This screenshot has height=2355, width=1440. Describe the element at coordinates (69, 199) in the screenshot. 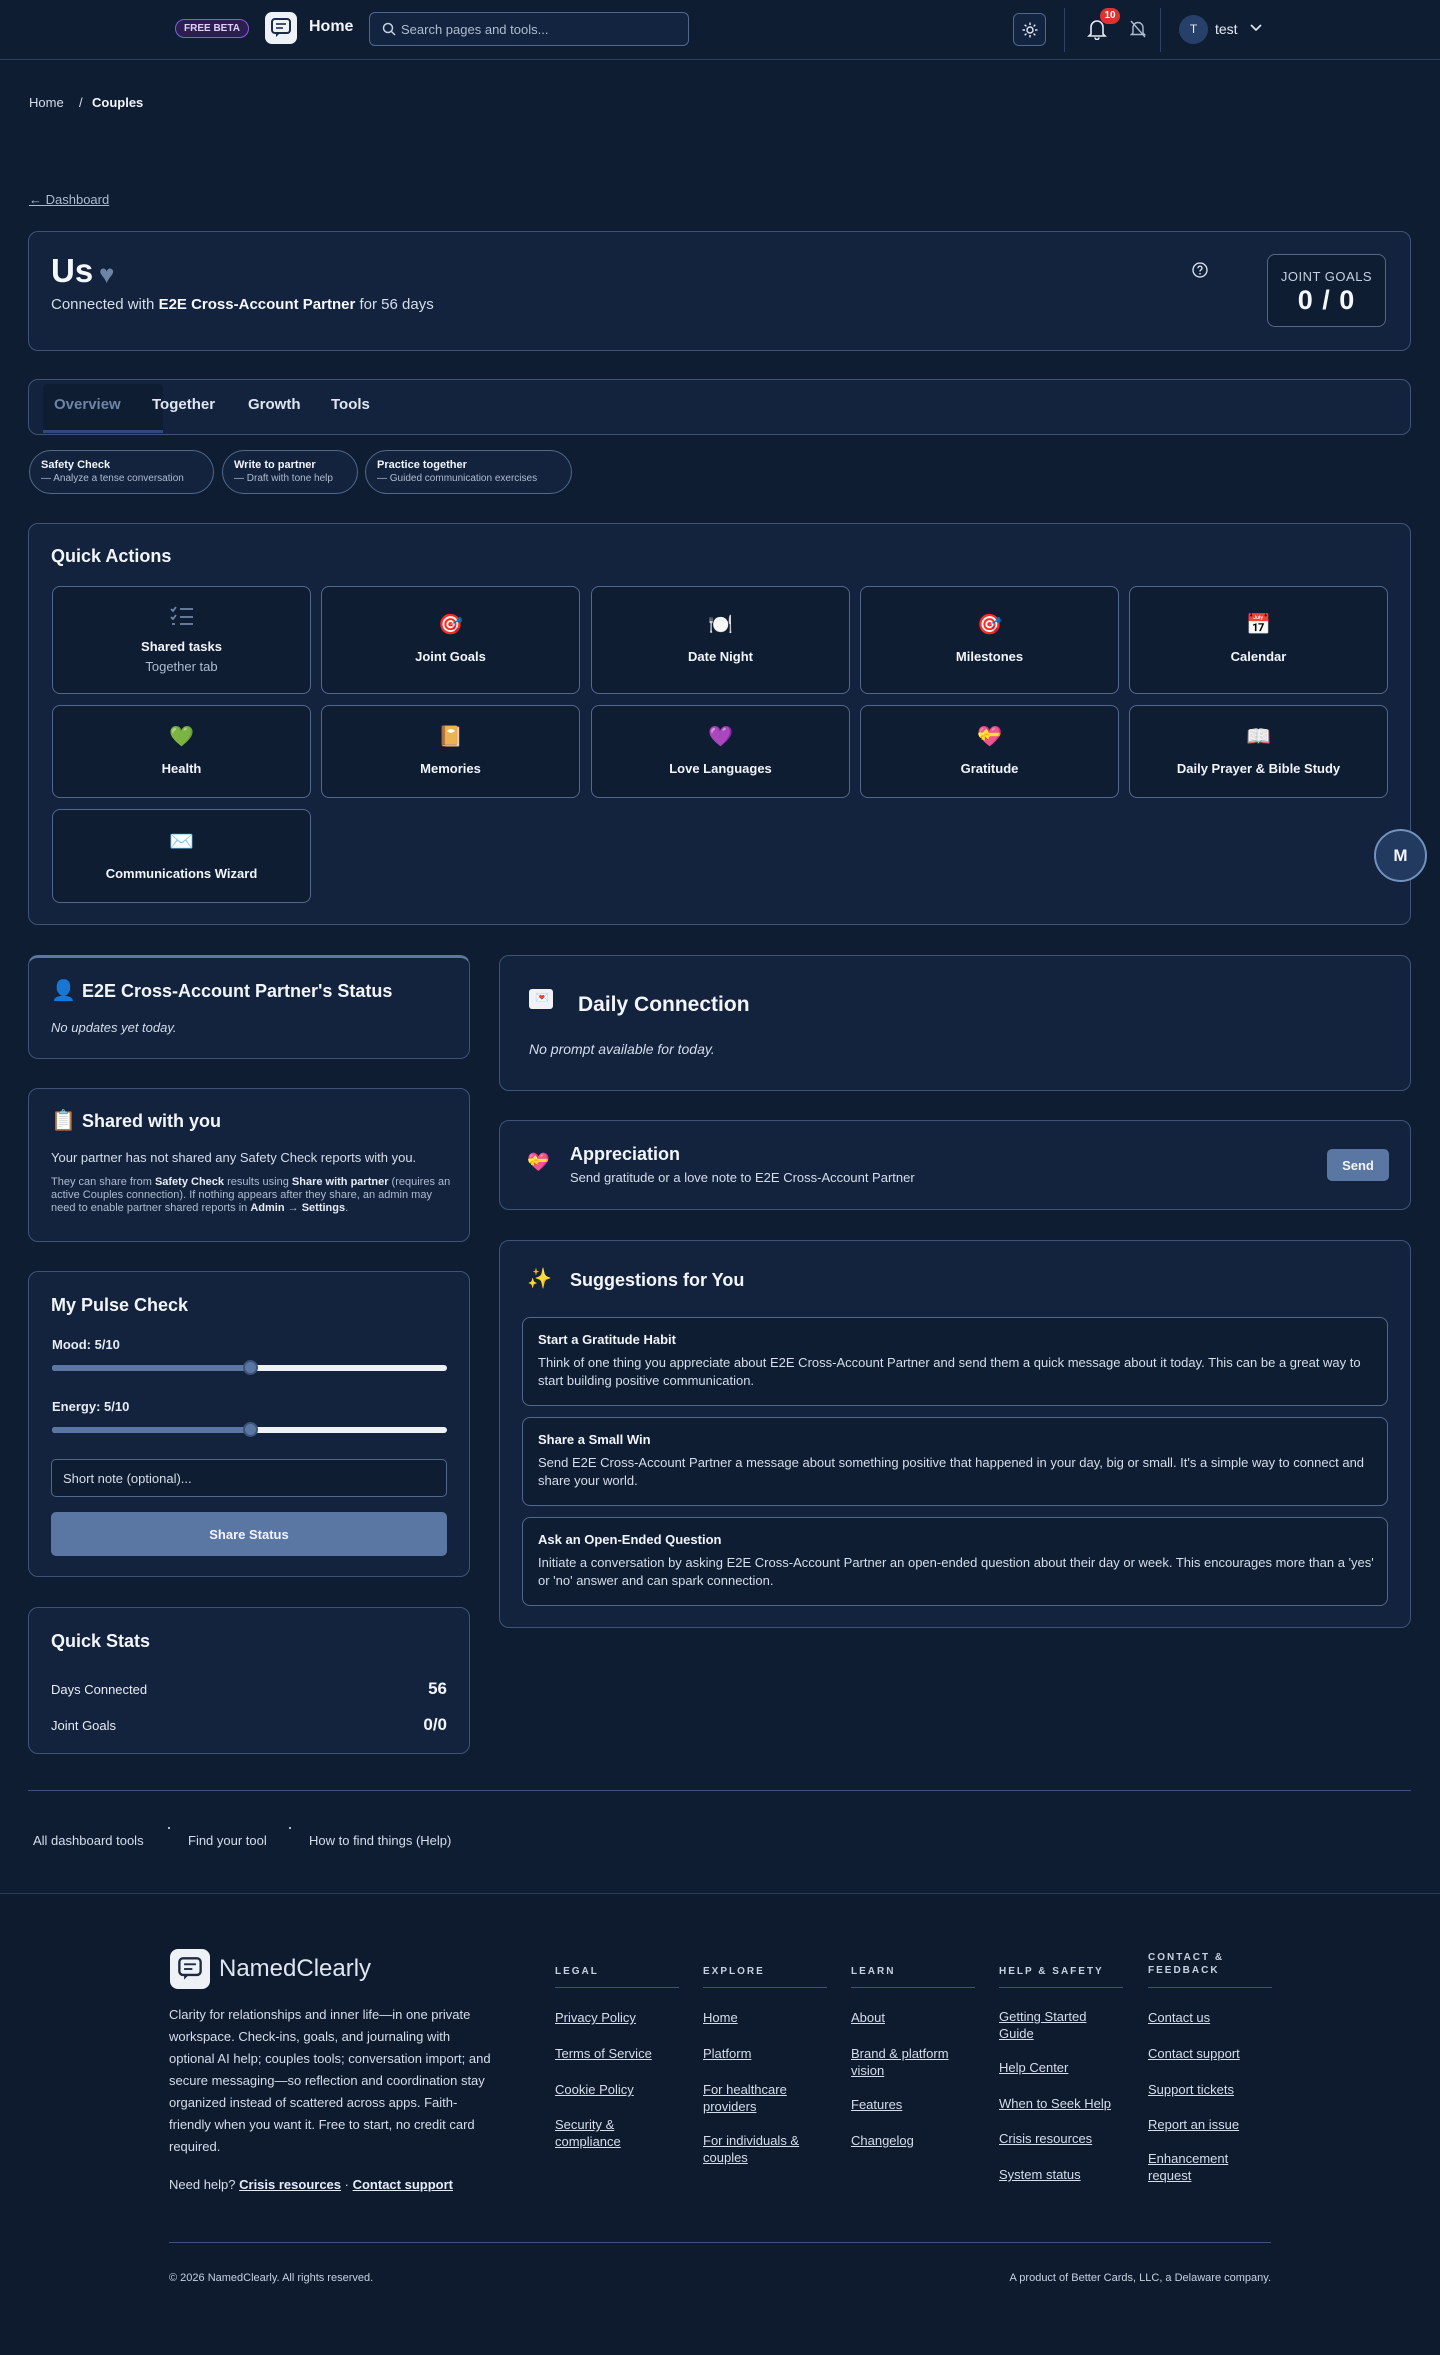

I see `back-to-dashboard-link: ← Dashboard` at that location.